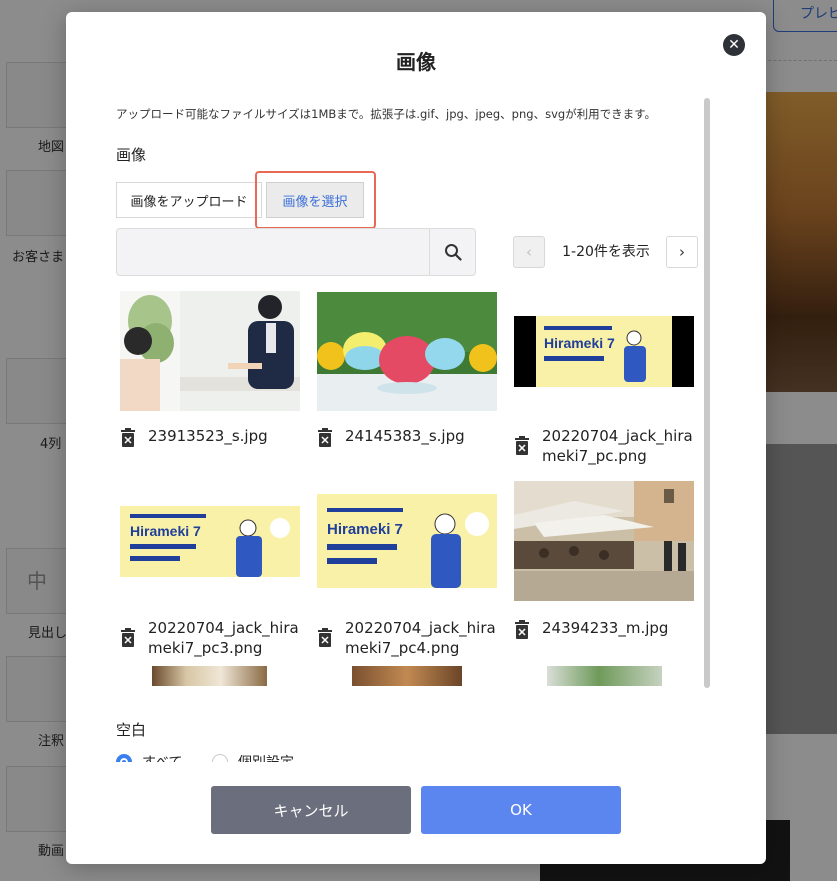 The height and width of the screenshot is (881, 837). I want to click on radio-individual: 個別設定, so click(253, 757).